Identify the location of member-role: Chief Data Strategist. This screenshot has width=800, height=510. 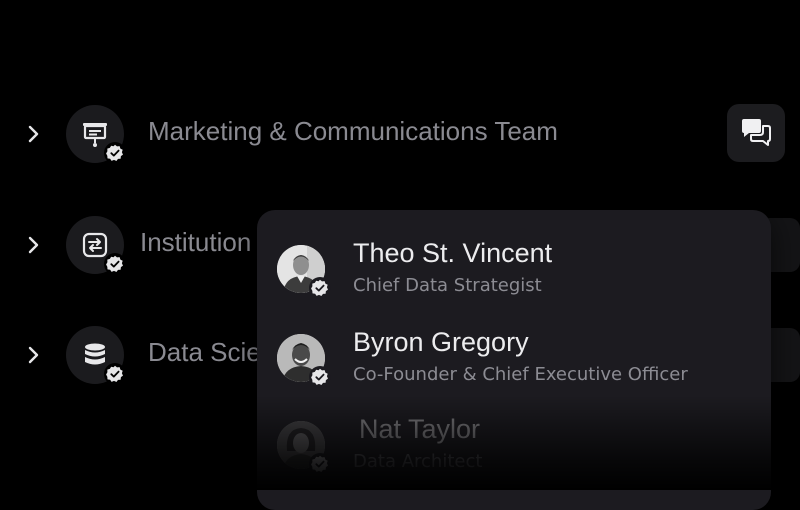
(447, 285).